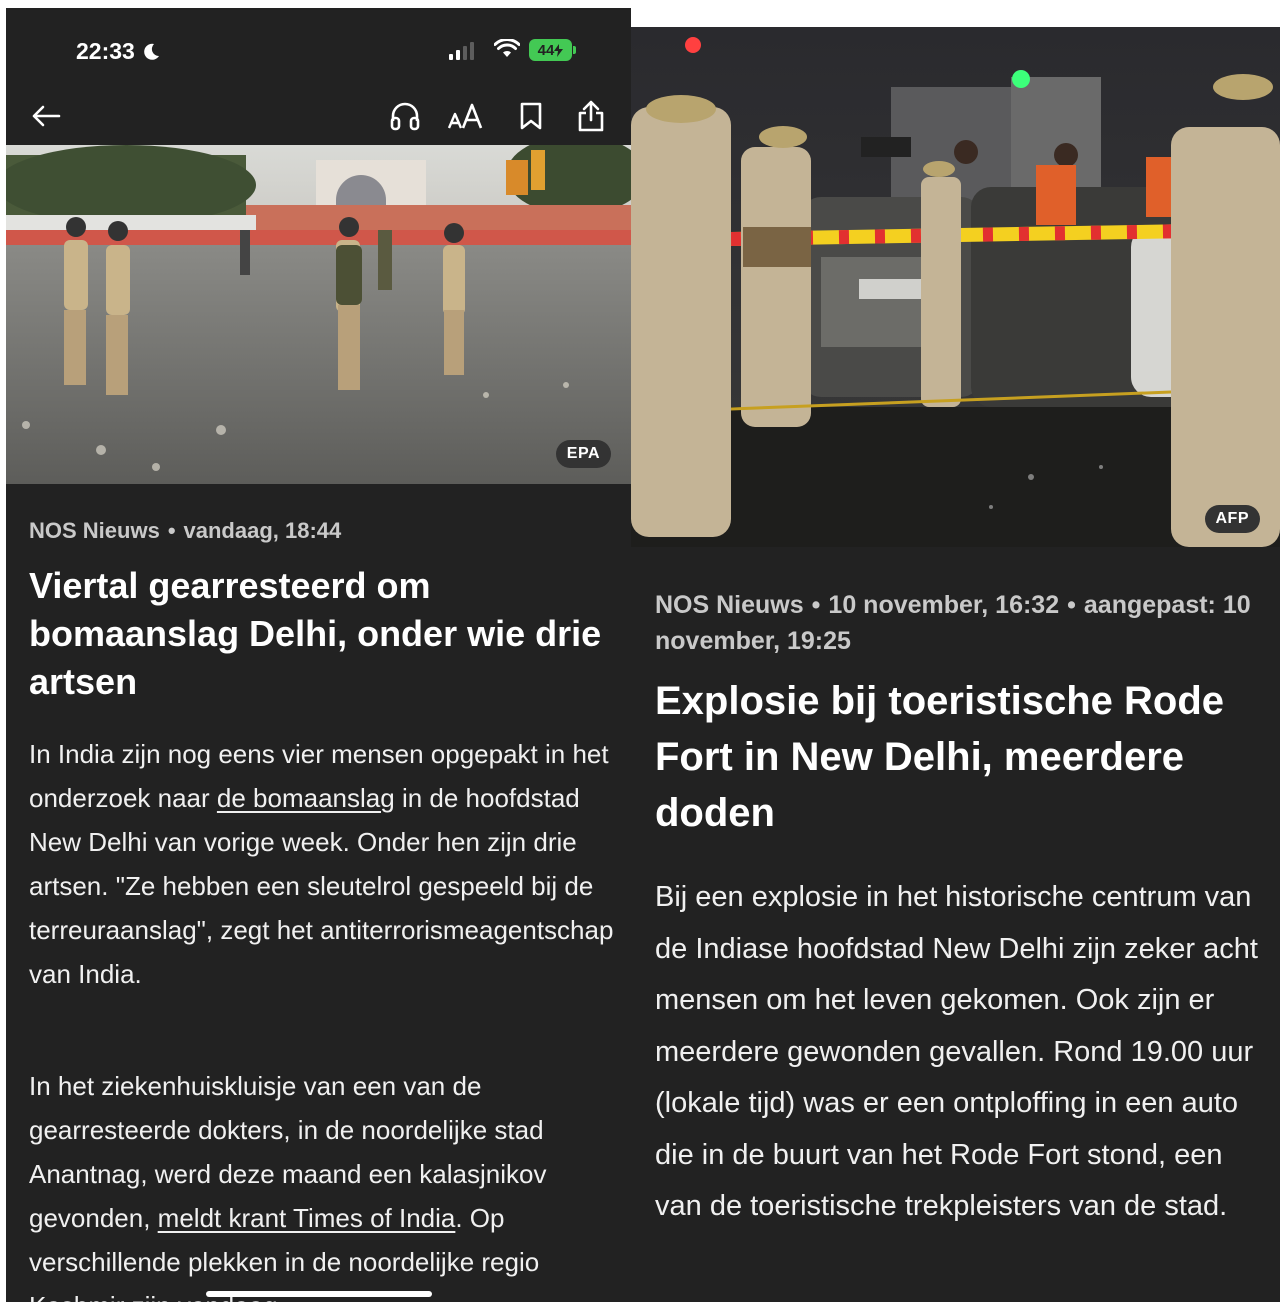 The height and width of the screenshot is (1302, 1280). I want to click on text-size-icon, so click(465, 116).